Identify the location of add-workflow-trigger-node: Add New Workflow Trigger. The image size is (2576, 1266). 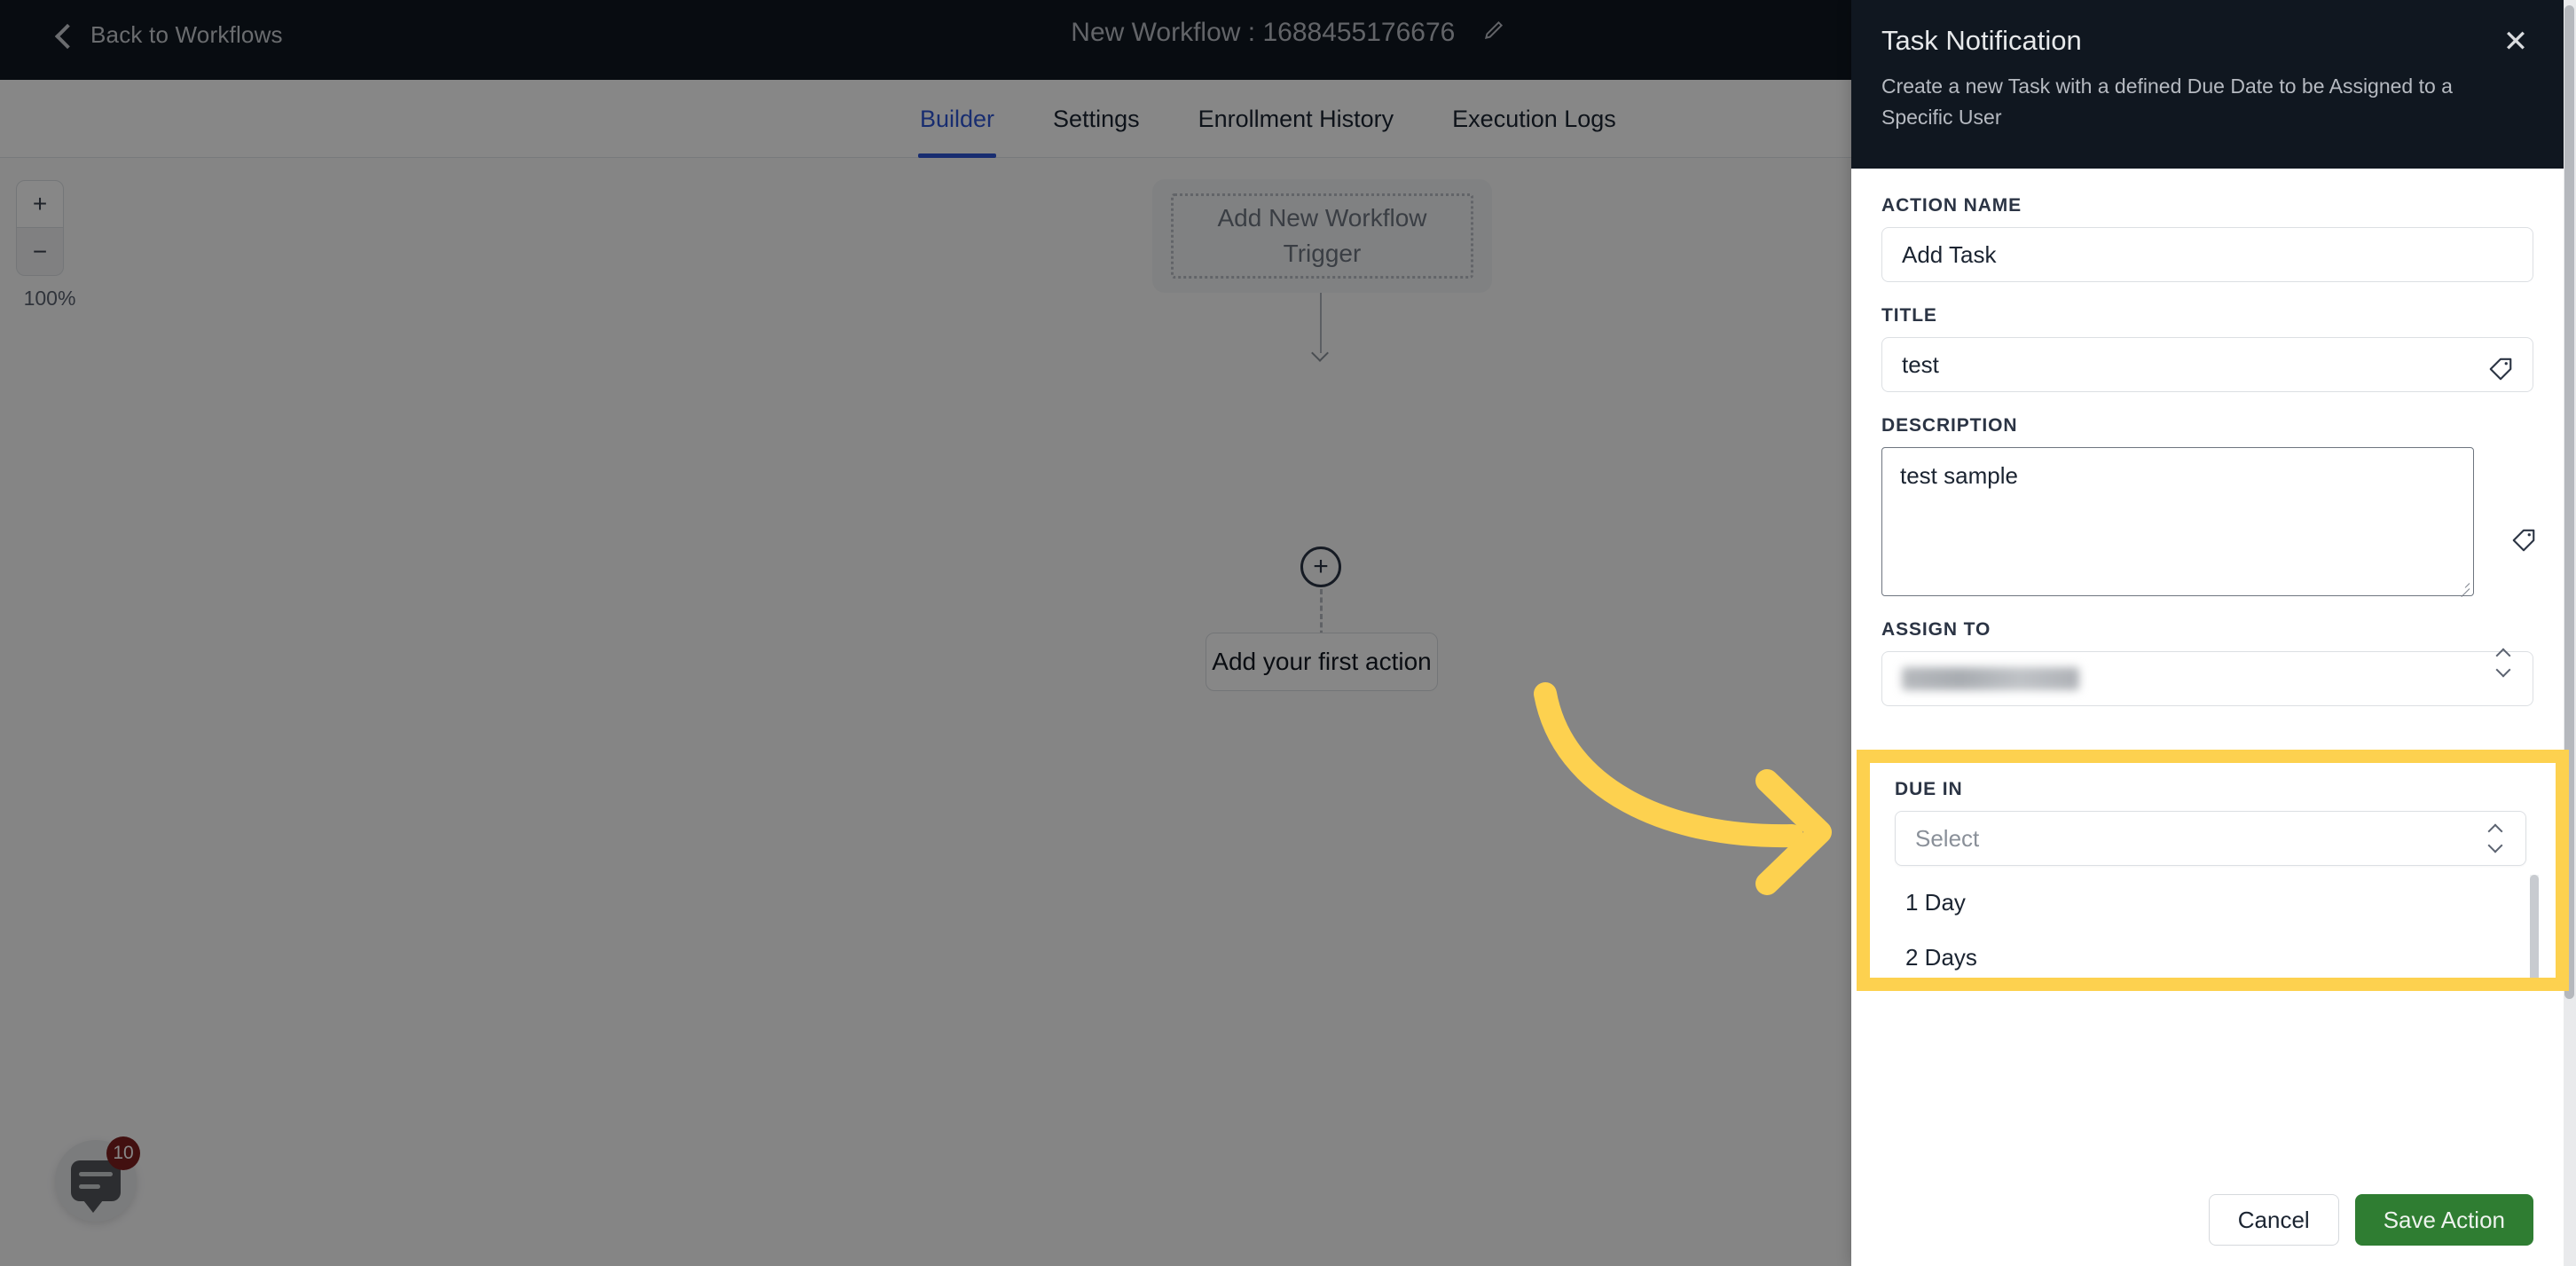
(1322, 236).